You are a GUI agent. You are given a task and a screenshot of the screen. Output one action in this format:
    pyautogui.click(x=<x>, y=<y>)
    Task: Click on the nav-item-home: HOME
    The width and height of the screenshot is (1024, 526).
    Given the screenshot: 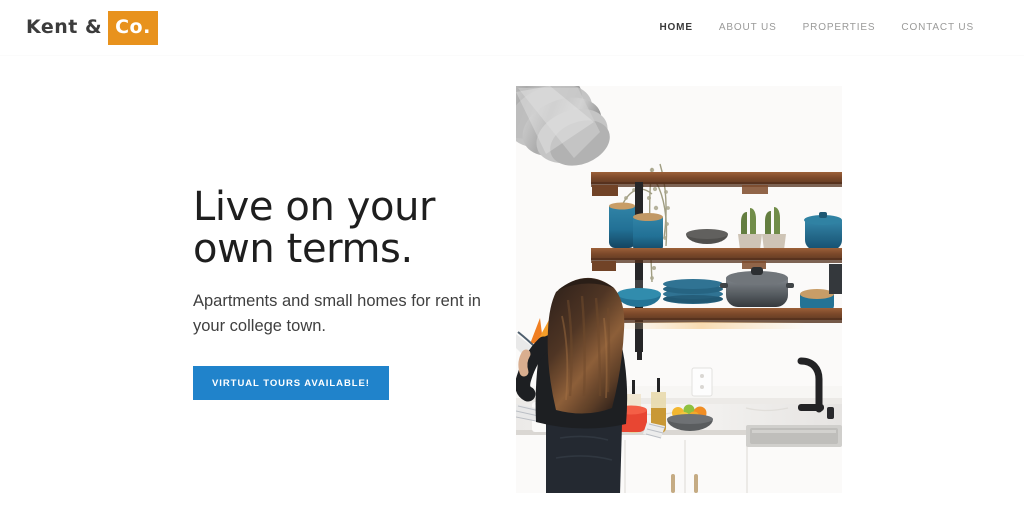 What is the action you would take?
    pyautogui.click(x=675, y=27)
    